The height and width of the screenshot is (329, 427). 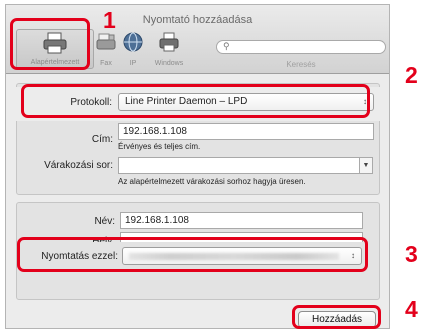 What do you see at coordinates (301, 47) in the screenshot?
I see `search-input: ⚲` at bounding box center [301, 47].